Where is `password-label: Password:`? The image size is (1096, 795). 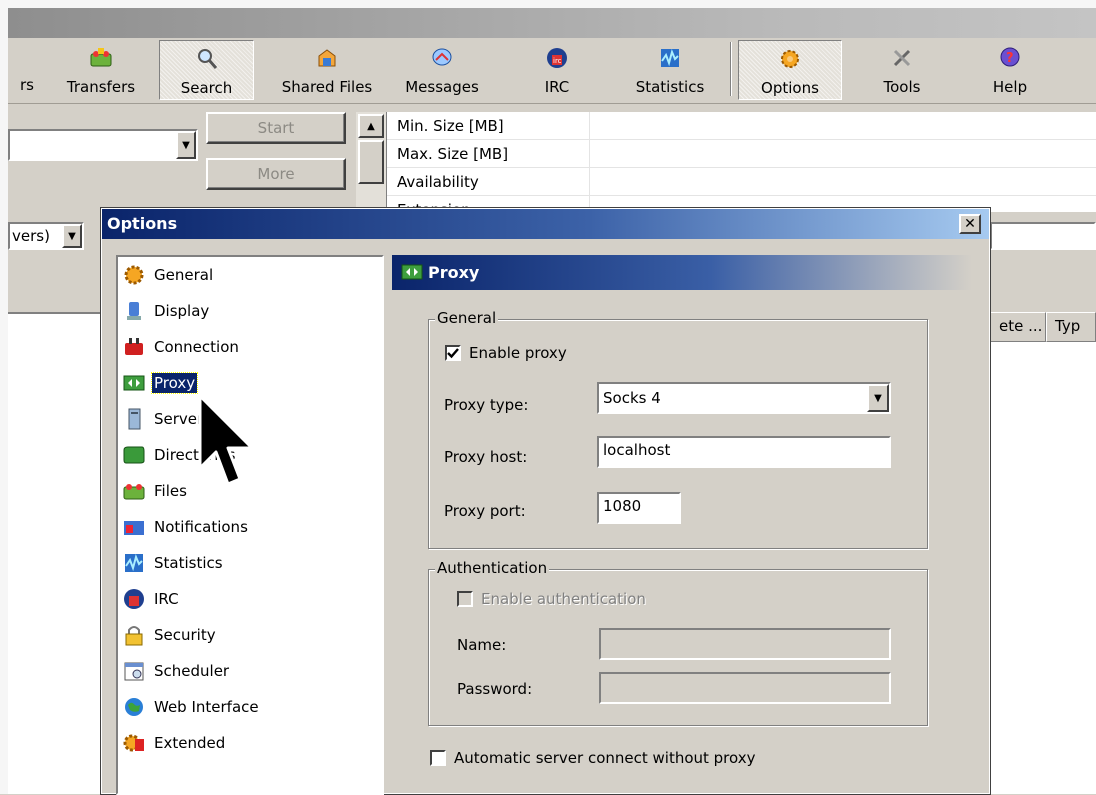
password-label: Password: is located at coordinates (495, 689).